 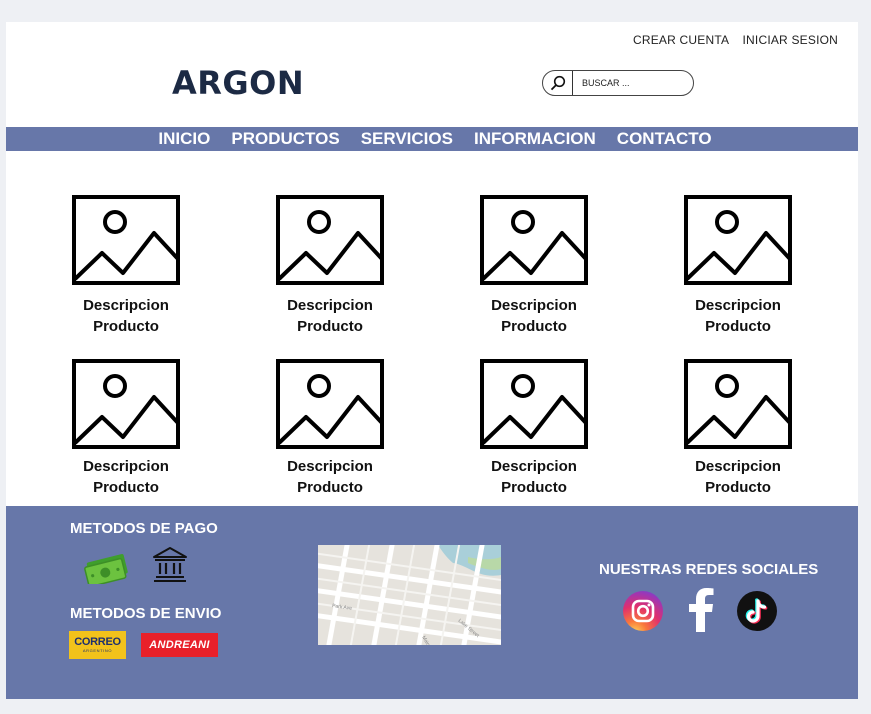 What do you see at coordinates (628, 83) in the screenshot?
I see `search-input` at bounding box center [628, 83].